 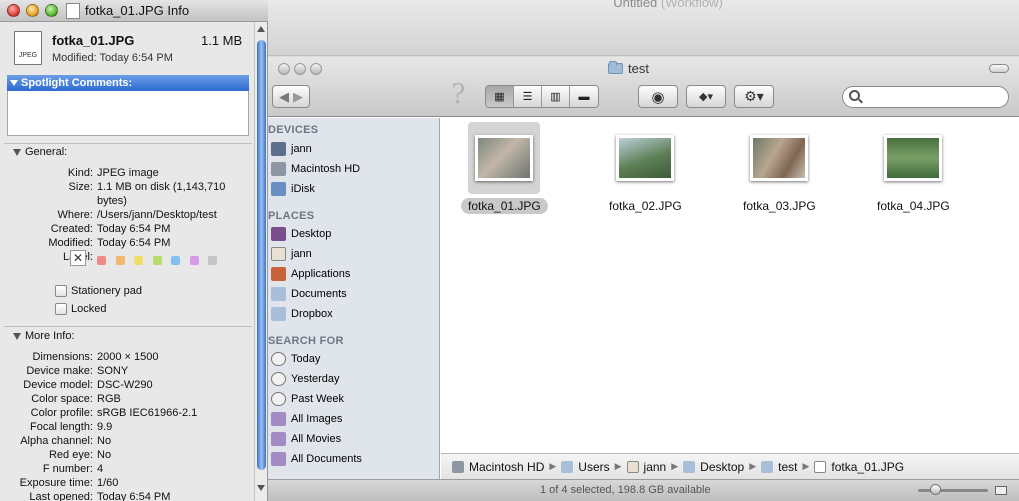 What do you see at coordinates (506, 467) in the screenshot?
I see `path-item-macintosh-hd: Macintosh HD` at bounding box center [506, 467].